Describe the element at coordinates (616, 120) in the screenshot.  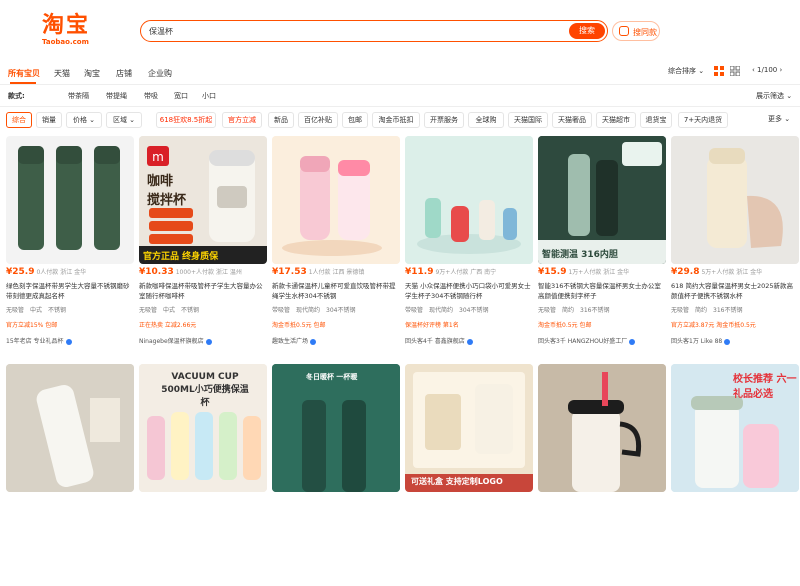
I see `chip-tmall-market: 天猫超市` at that location.